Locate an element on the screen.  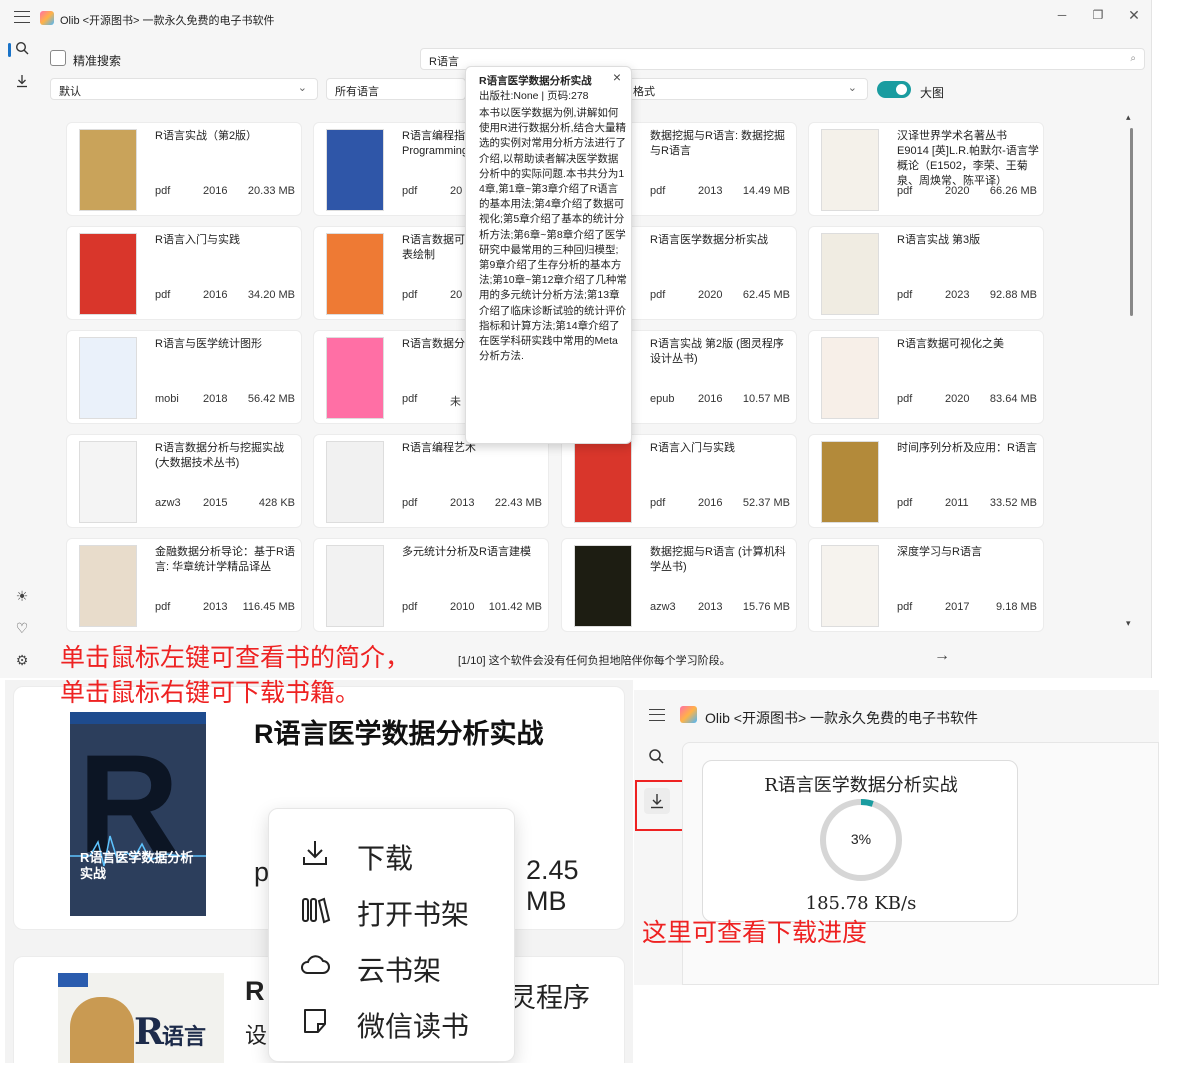
book-card: R语言入门与实践 pdf 2016 34.20 MB is located at coordinates (184, 273).